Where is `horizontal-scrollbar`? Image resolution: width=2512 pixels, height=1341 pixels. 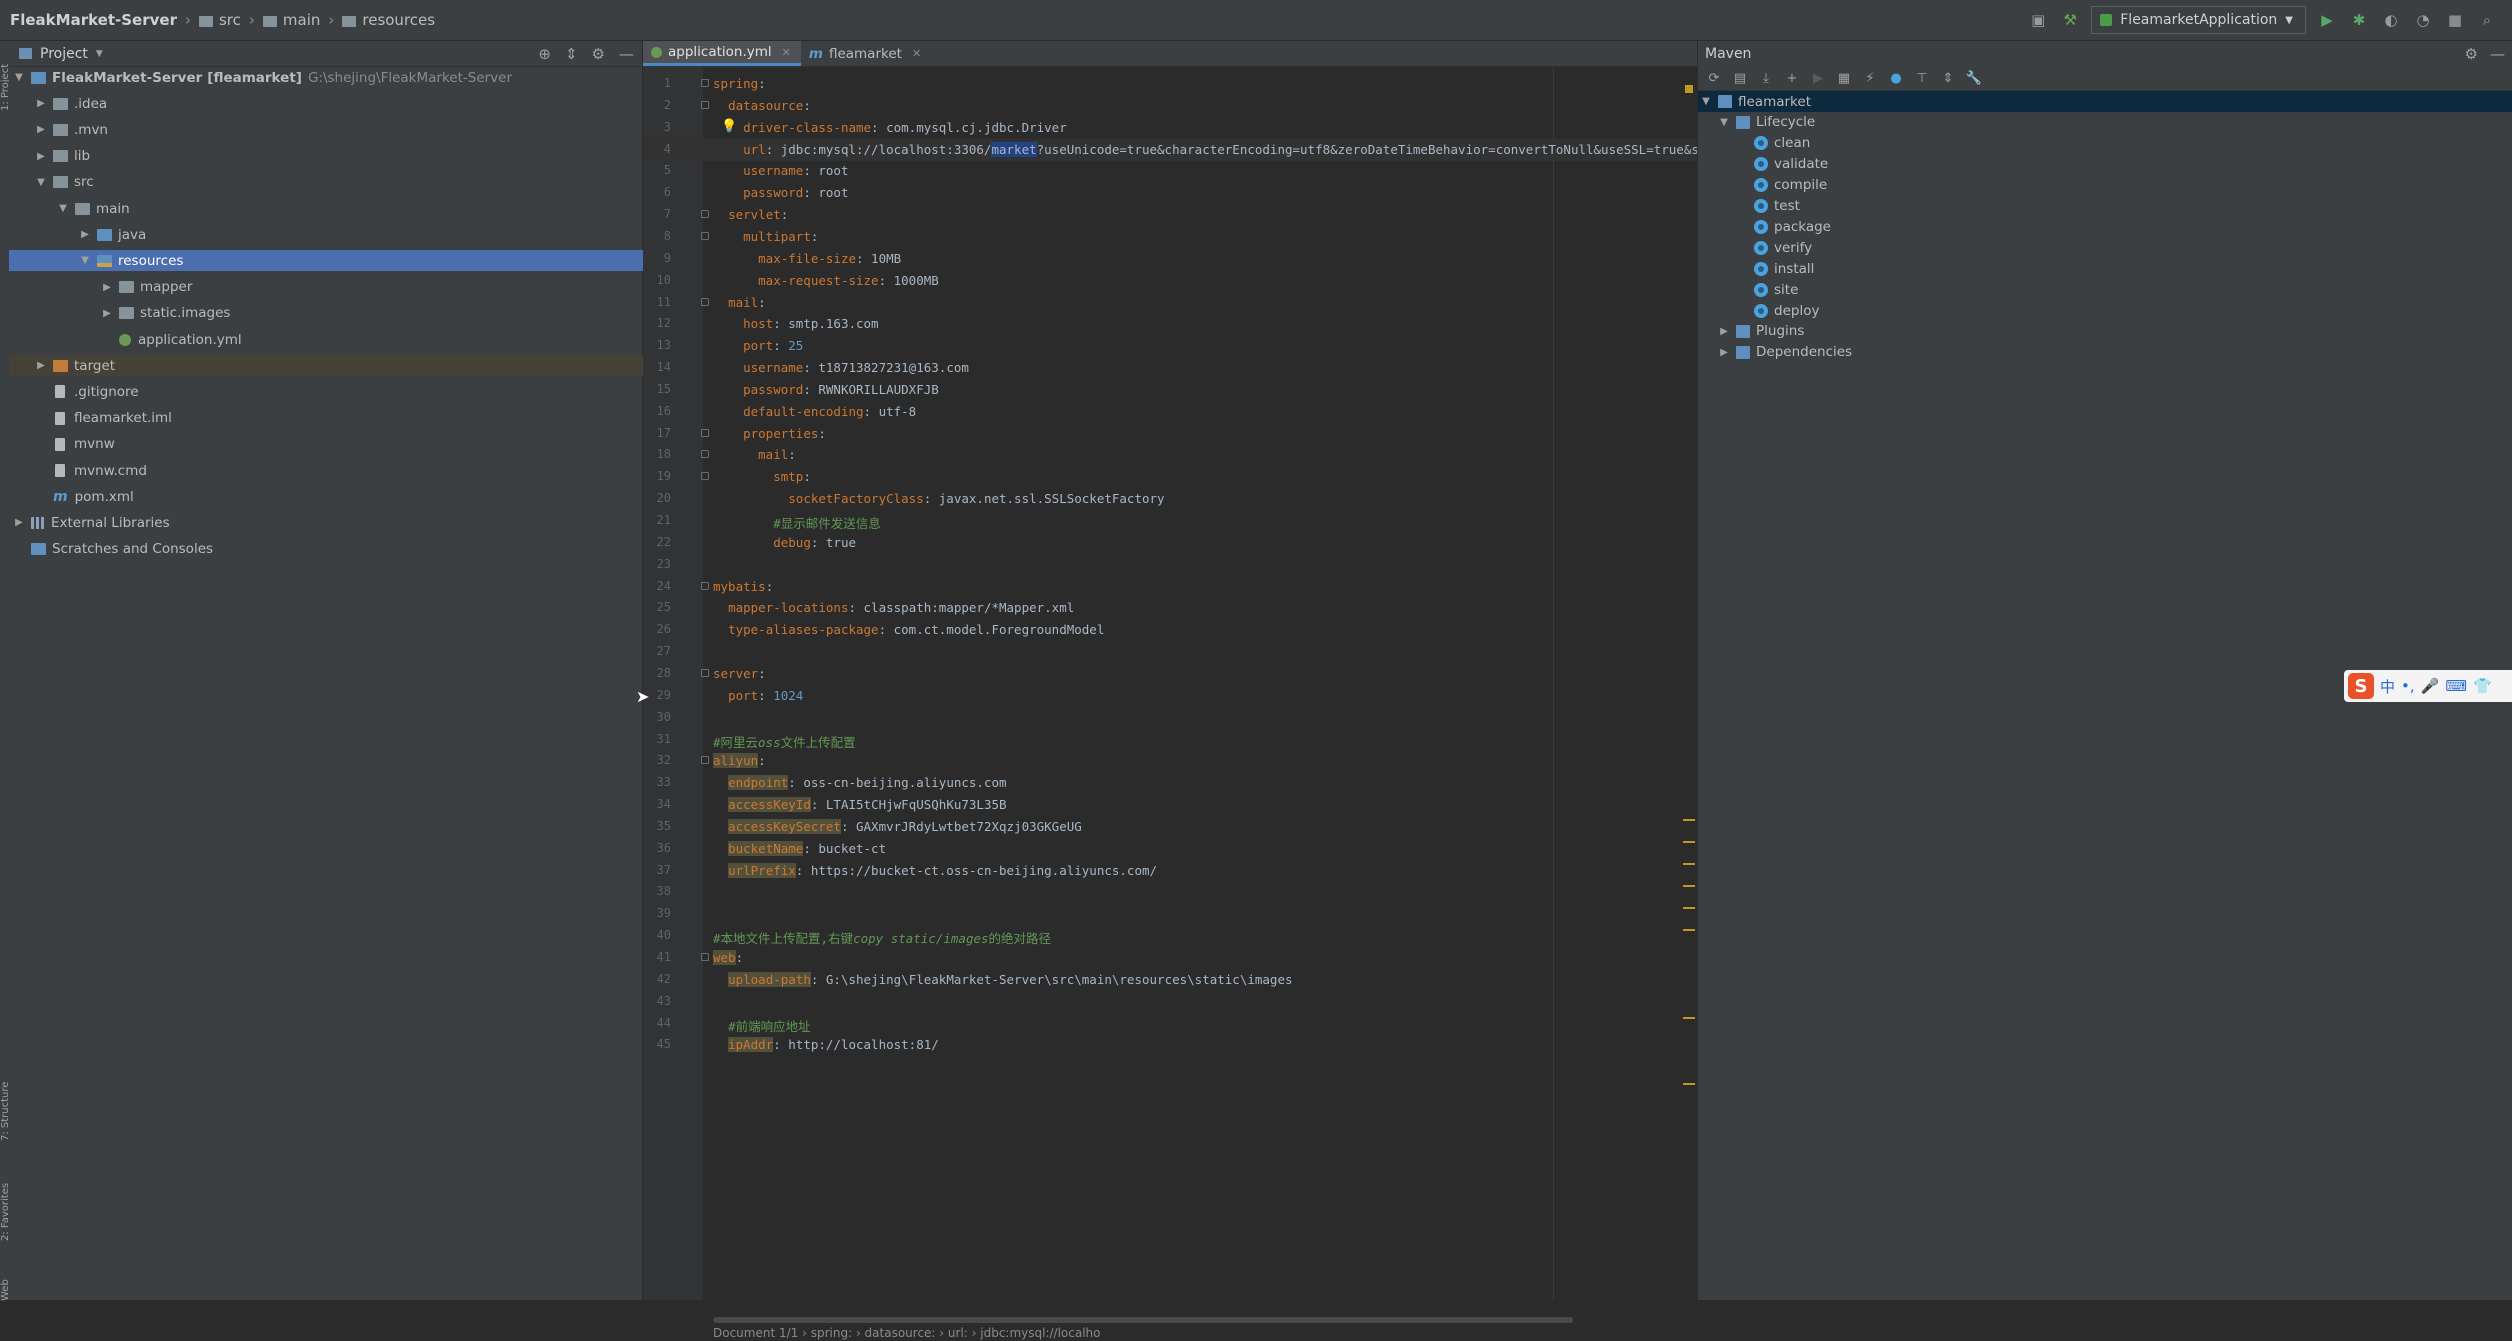 horizontal-scrollbar is located at coordinates (1143, 1320).